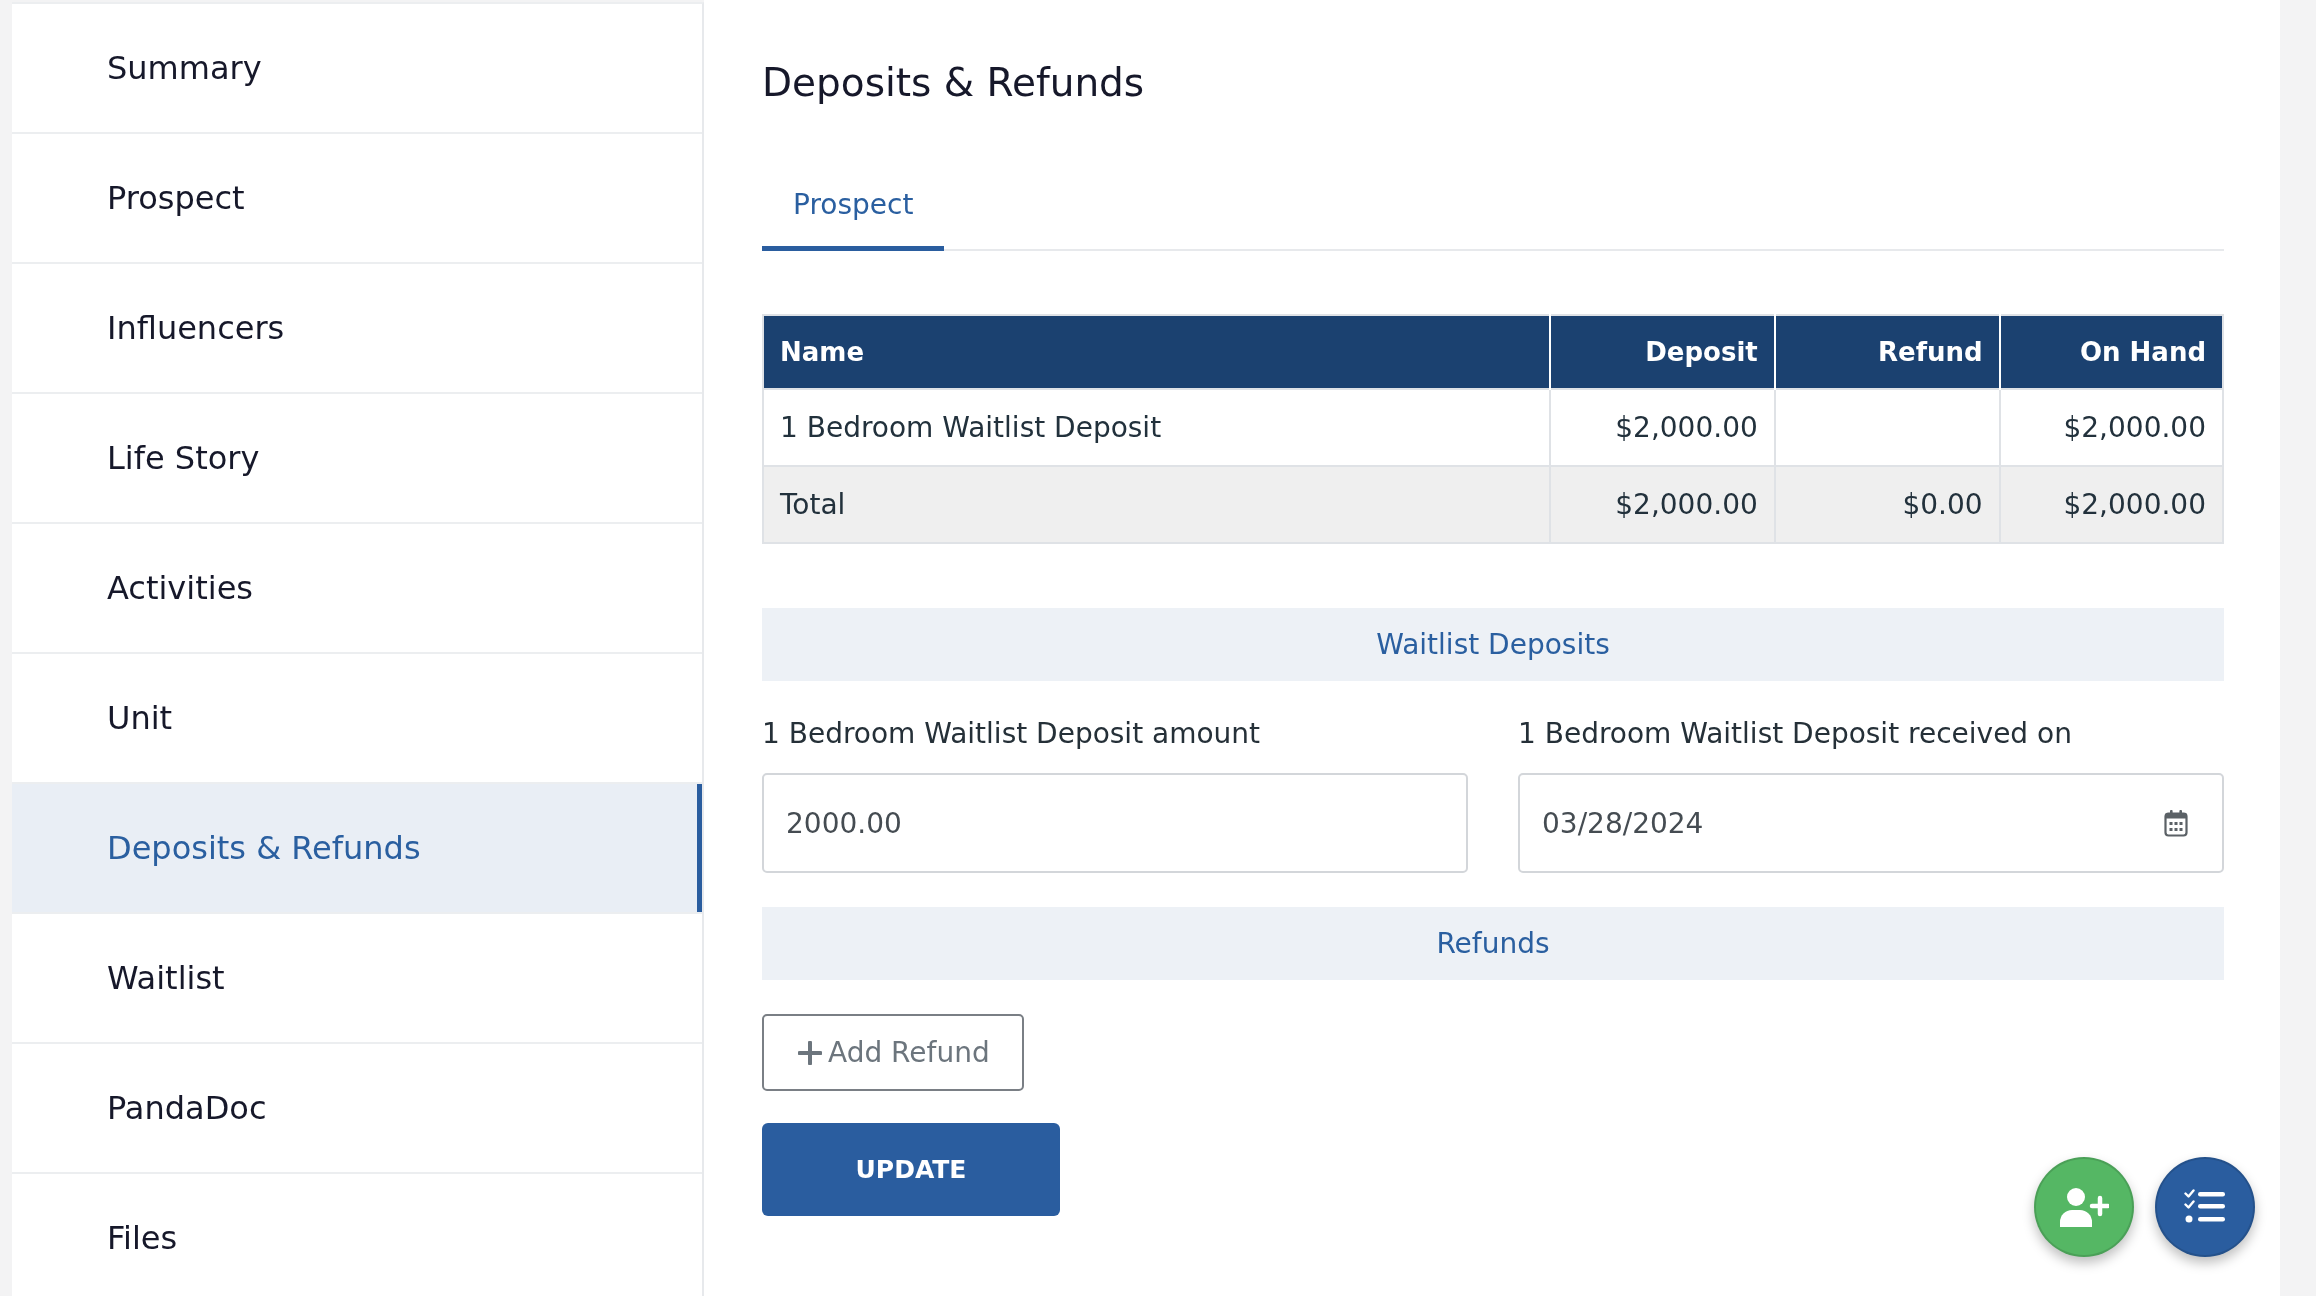 The height and width of the screenshot is (1296, 2316). I want to click on update-button: UPDATE, so click(911, 1169).